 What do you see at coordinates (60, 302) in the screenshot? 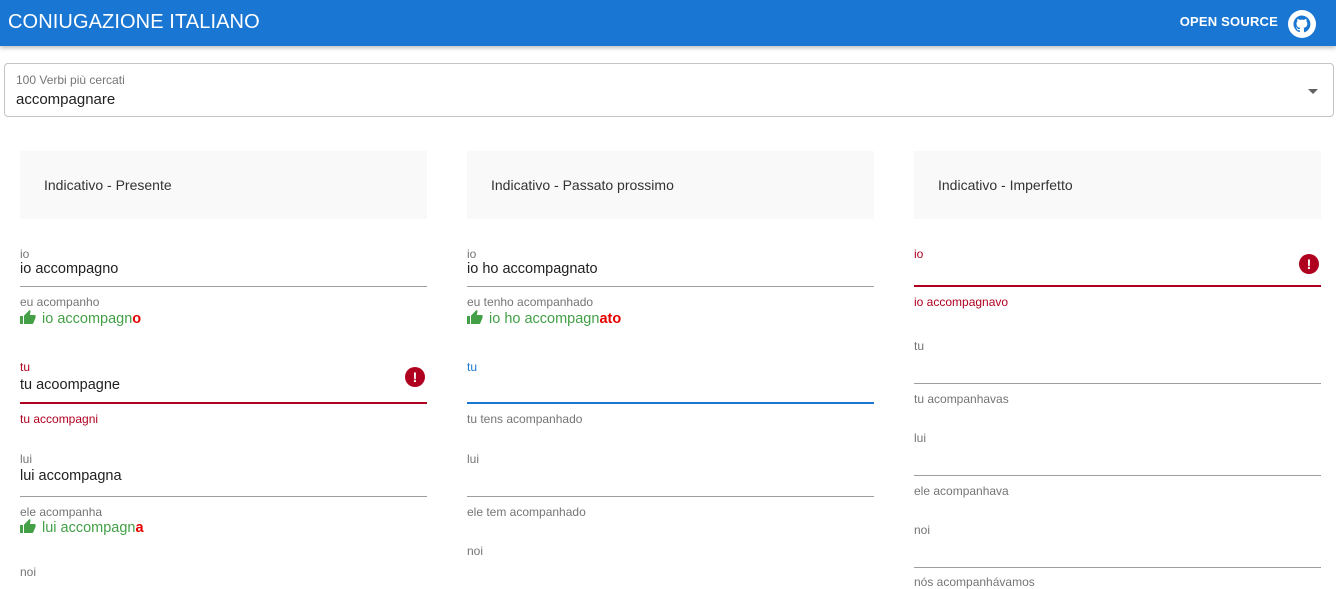
I see `translation-hint: eu acompanho` at bounding box center [60, 302].